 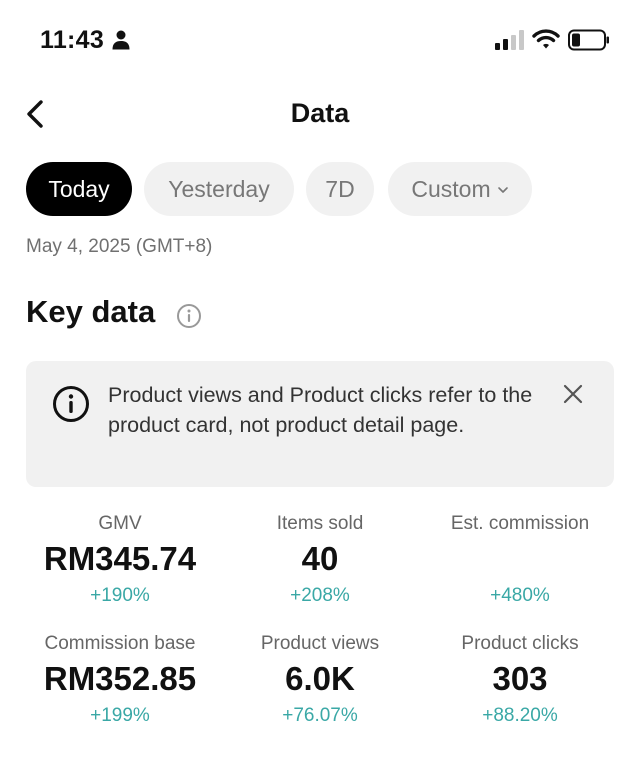 I want to click on metric-change: +190%, so click(x=120, y=595).